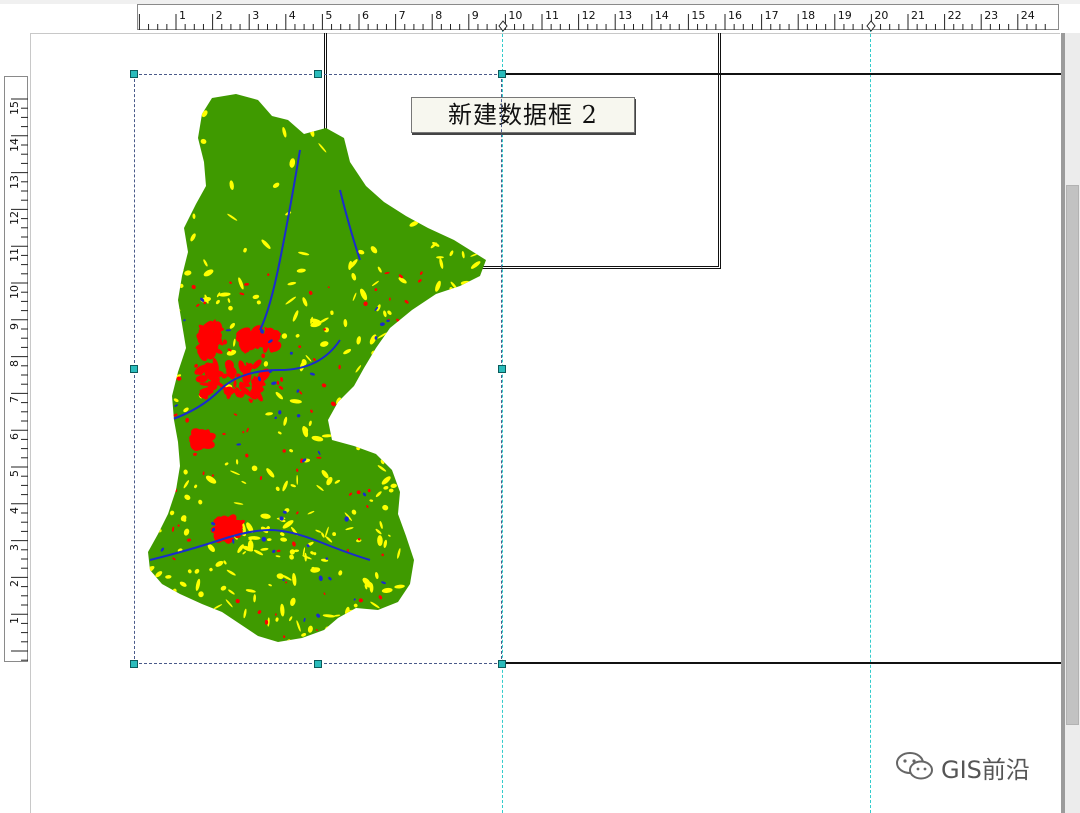 Image resolution: width=1080 pixels, height=813 pixels. Describe the element at coordinates (134, 369) in the screenshot. I see `resize-handle-left` at that location.